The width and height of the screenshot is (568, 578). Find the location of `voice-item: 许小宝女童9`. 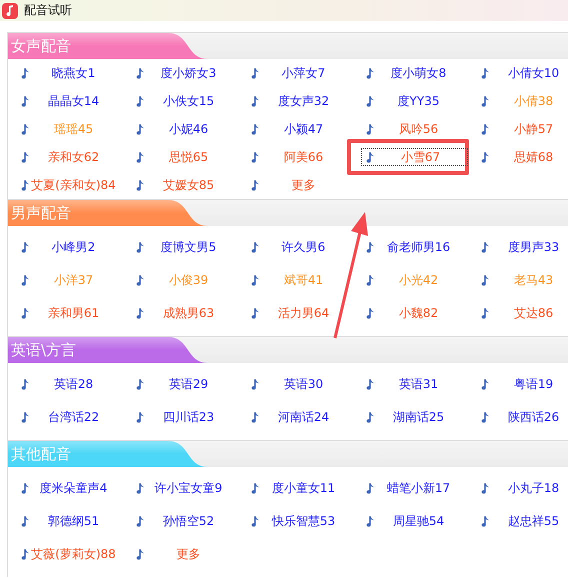

voice-item: 许小宝女童9 is located at coordinates (182, 489).